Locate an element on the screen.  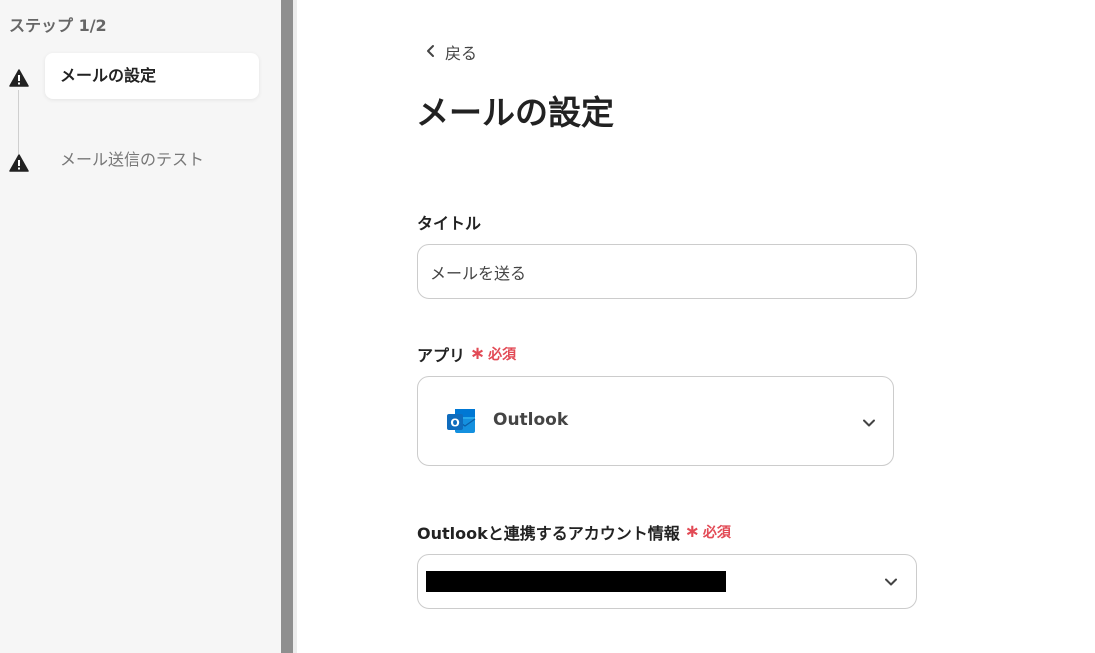
account-field-label: Outlookと連携するアカウント情報 ∗ 必須 is located at coordinates (574, 532).